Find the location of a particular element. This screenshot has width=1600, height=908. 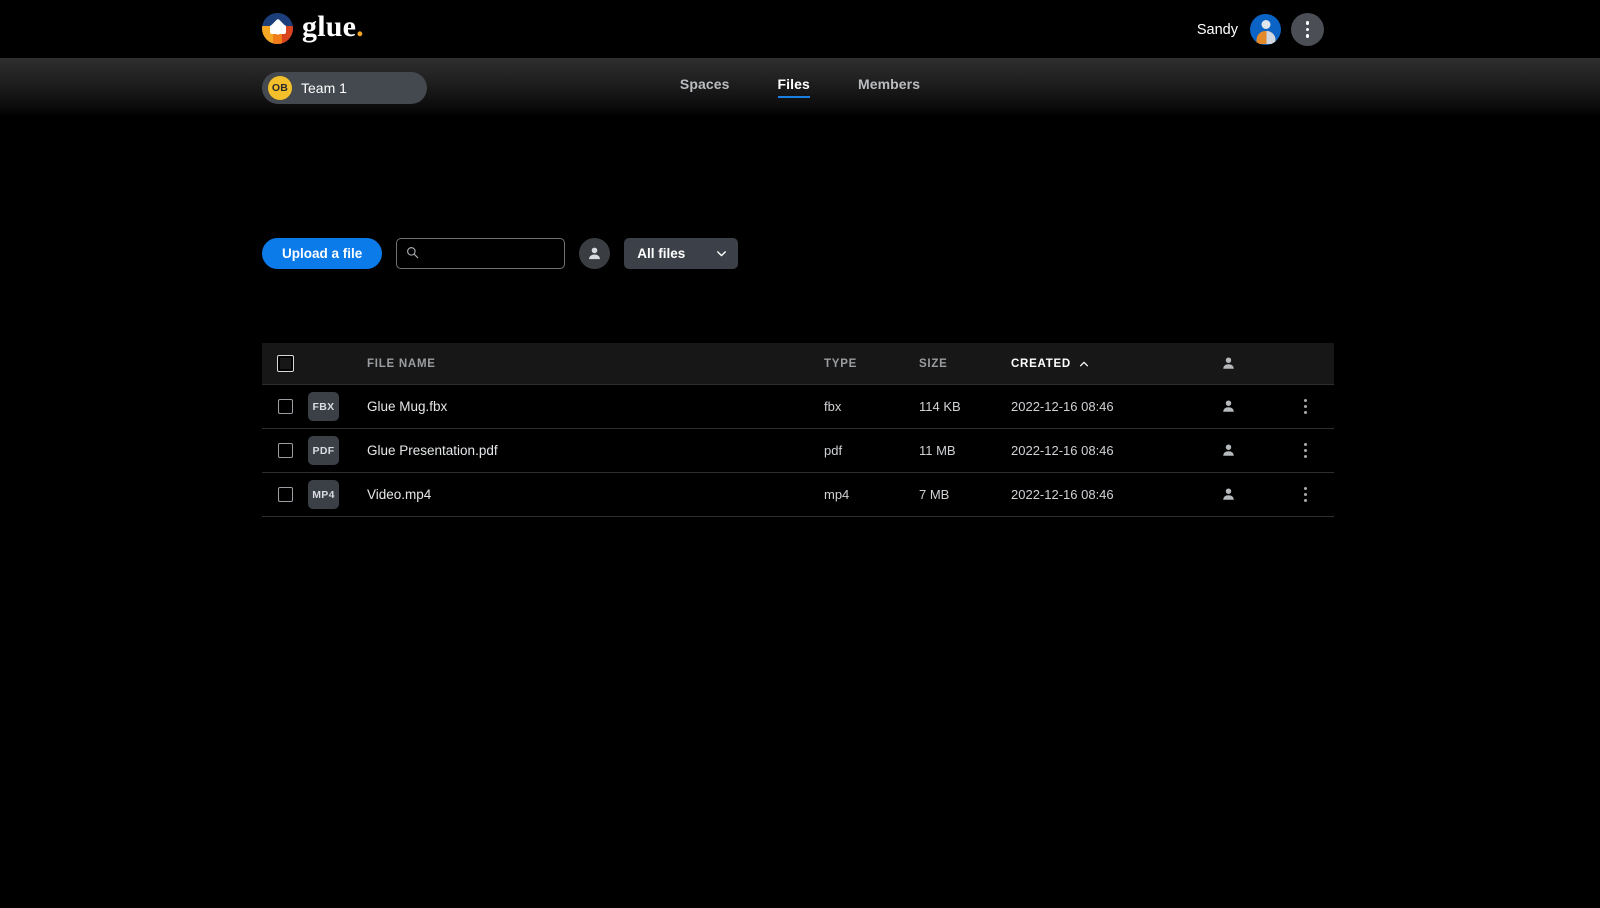

search-box is located at coordinates (481, 253).